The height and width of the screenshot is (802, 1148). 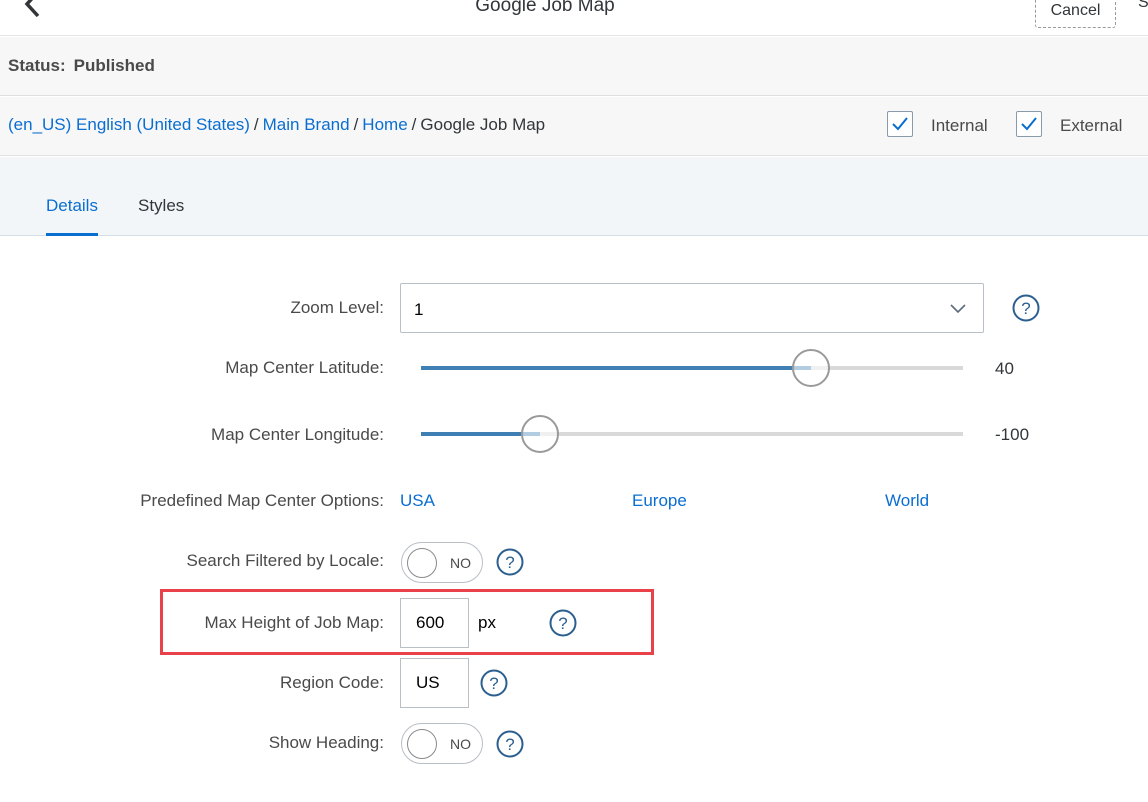 I want to click on tab-bar: Details Styles, so click(x=574, y=196).